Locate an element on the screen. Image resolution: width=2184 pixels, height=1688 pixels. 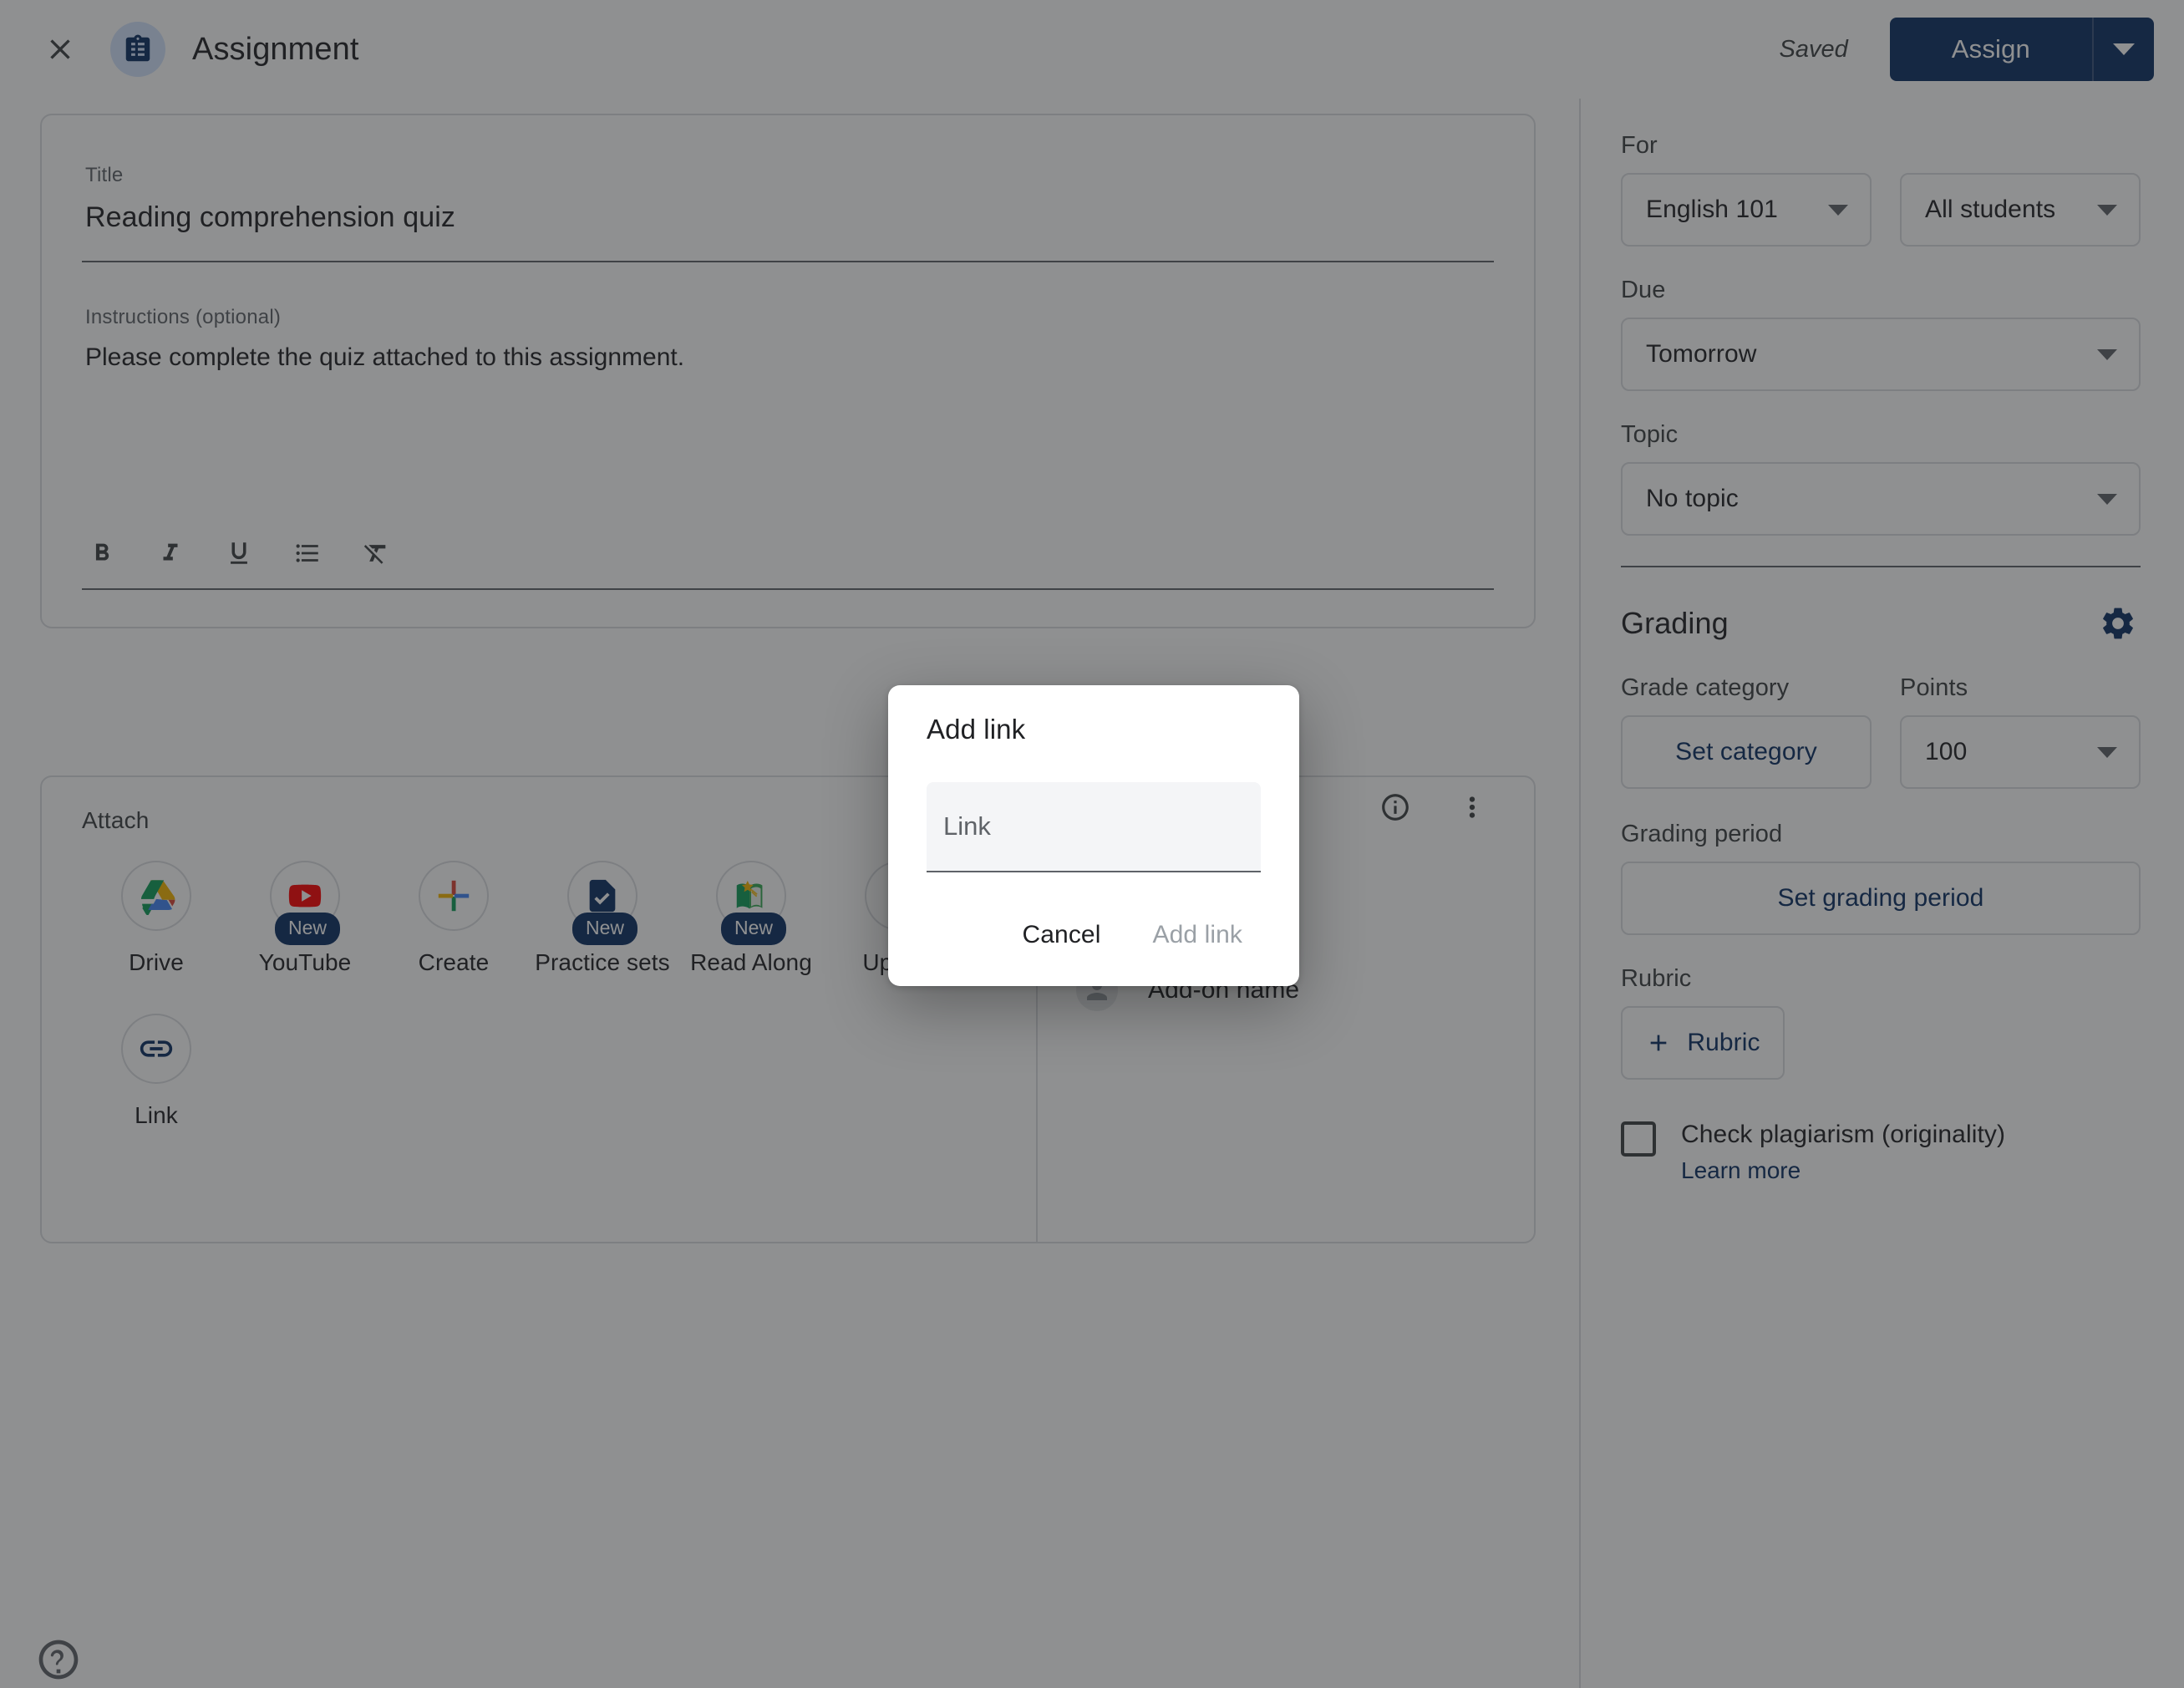
link-input-placeholder: Link is located at coordinates (967, 826).